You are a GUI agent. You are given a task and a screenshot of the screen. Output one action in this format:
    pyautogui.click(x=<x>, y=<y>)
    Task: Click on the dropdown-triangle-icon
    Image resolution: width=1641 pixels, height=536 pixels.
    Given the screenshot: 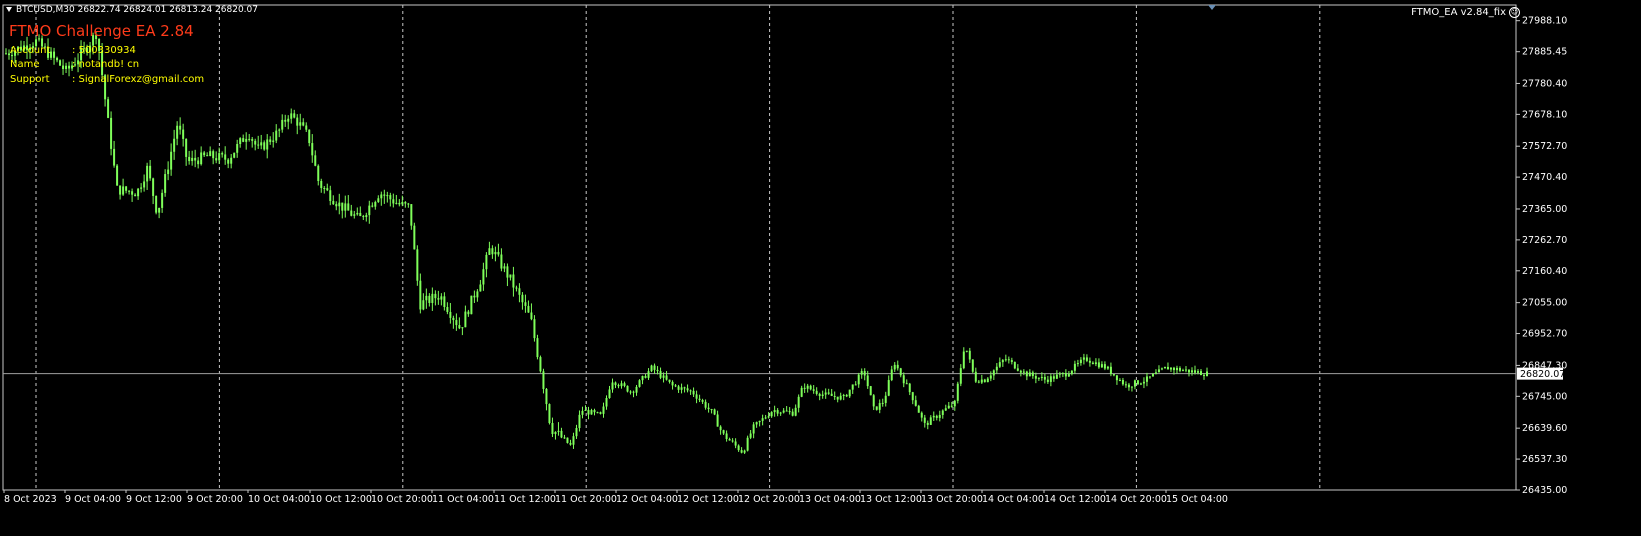 What is the action you would take?
    pyautogui.click(x=9, y=9)
    